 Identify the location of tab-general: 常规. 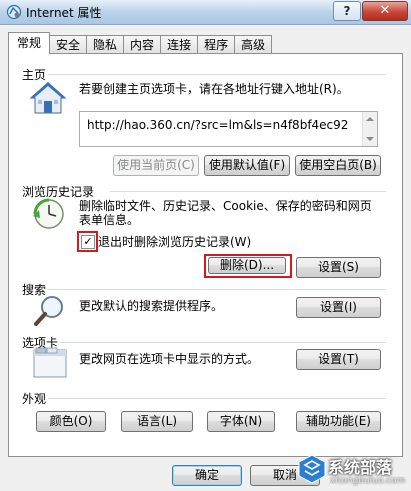
(29, 43).